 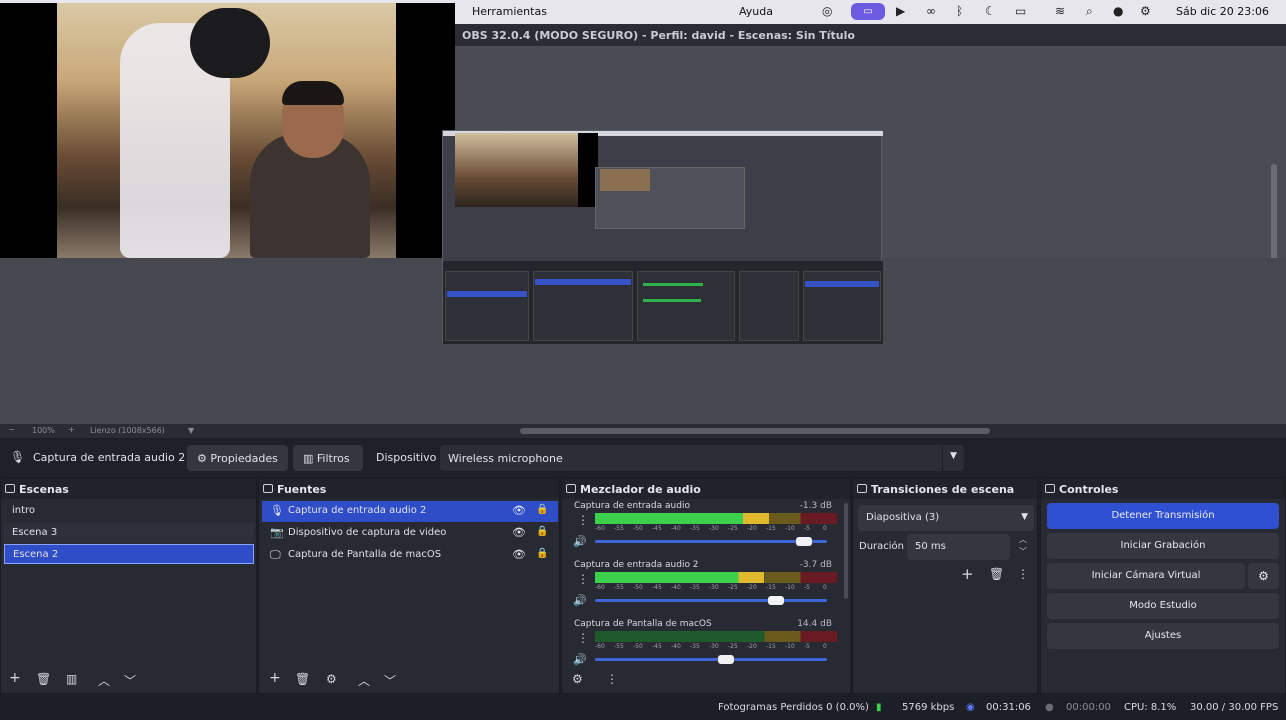 I want to click on zoom-in-button: +, so click(x=71, y=429).